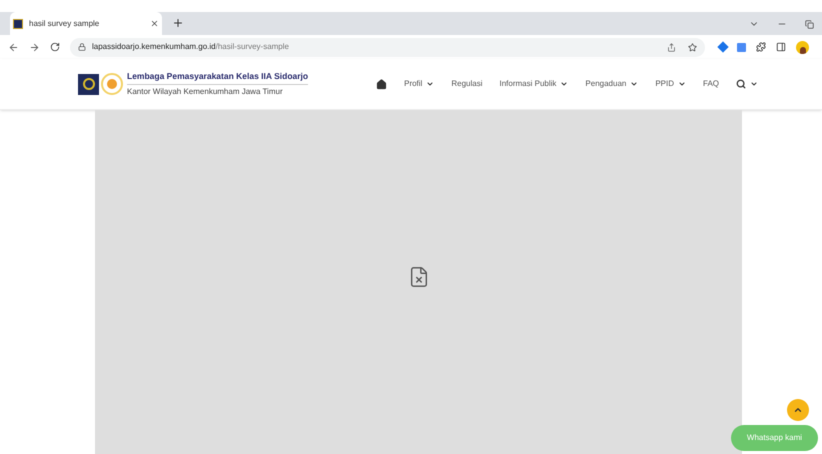 The height and width of the screenshot is (454, 822). Describe the element at coordinates (82, 47) in the screenshot. I see `lock-icon` at that location.